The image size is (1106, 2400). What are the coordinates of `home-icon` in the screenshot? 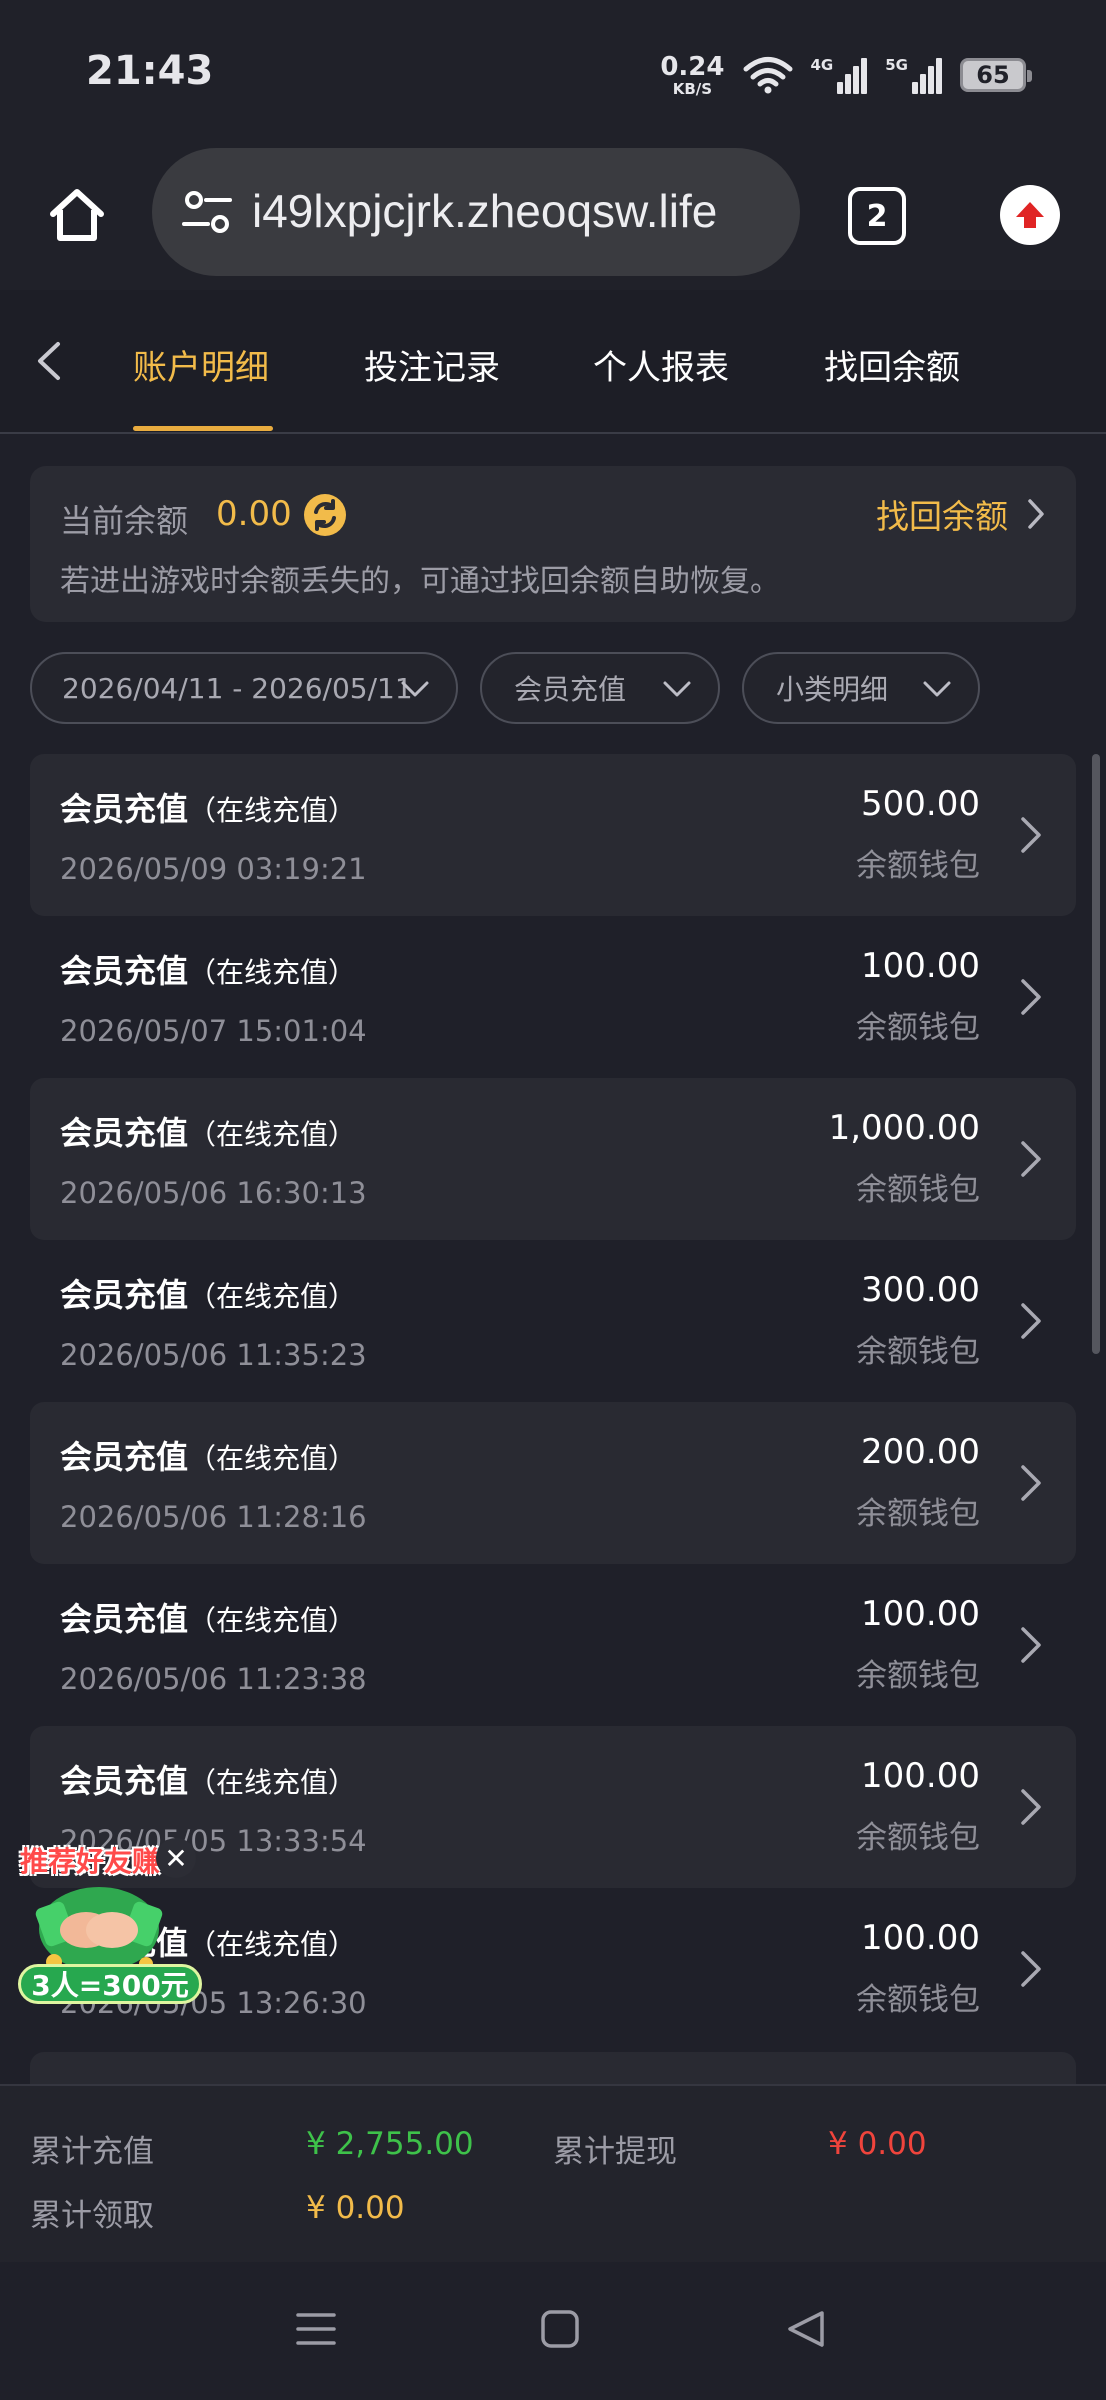 It's located at (77, 215).